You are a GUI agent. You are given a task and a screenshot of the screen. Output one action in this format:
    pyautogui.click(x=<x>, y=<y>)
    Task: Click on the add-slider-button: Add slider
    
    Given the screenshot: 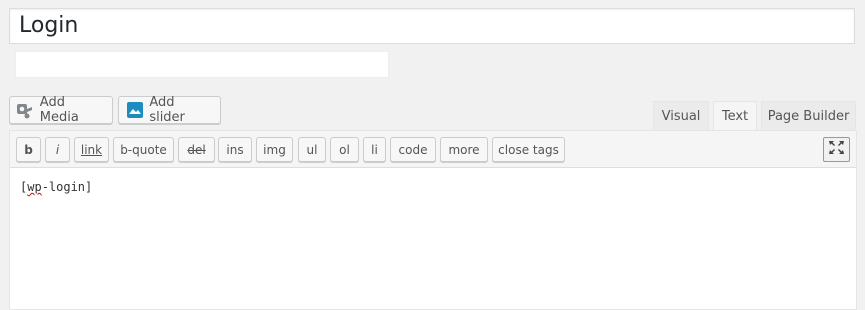 What is the action you would take?
    pyautogui.click(x=169, y=110)
    